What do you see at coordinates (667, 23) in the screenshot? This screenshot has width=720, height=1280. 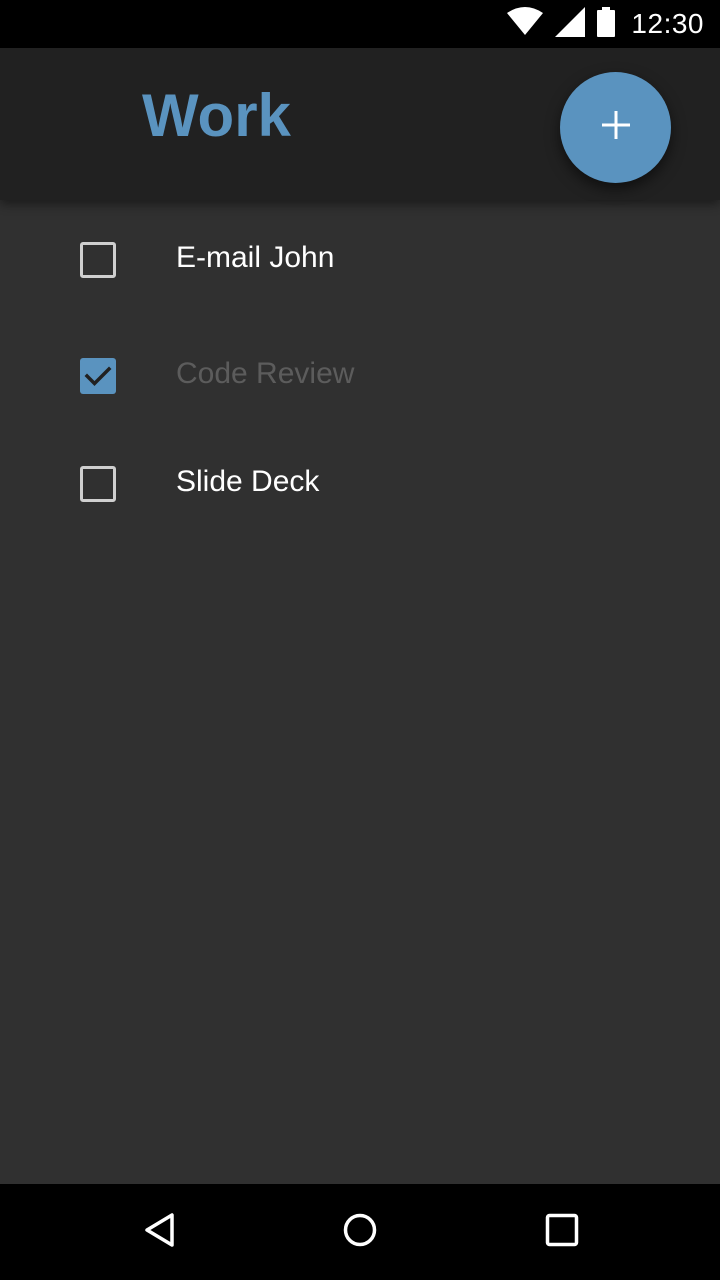 I see `status-time: 12:30` at bounding box center [667, 23].